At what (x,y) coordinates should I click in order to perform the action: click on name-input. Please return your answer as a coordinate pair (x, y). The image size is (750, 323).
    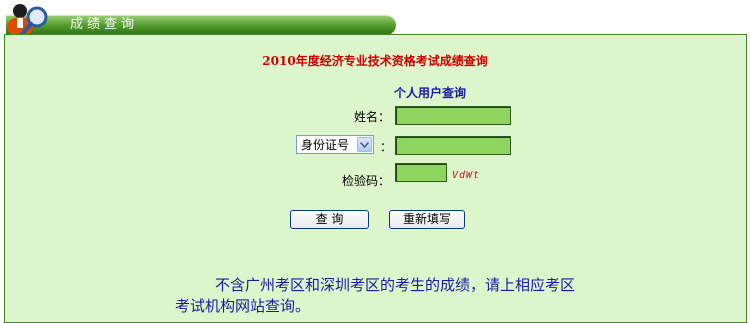
    Looking at the image, I should click on (453, 115).